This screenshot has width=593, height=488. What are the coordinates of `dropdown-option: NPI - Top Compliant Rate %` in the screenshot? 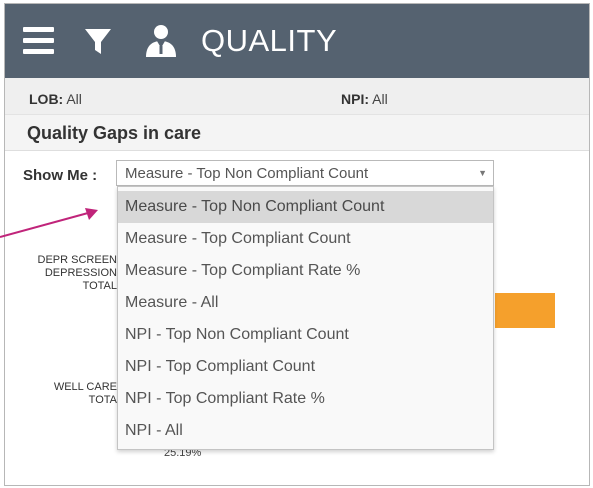 It's located at (305, 399).